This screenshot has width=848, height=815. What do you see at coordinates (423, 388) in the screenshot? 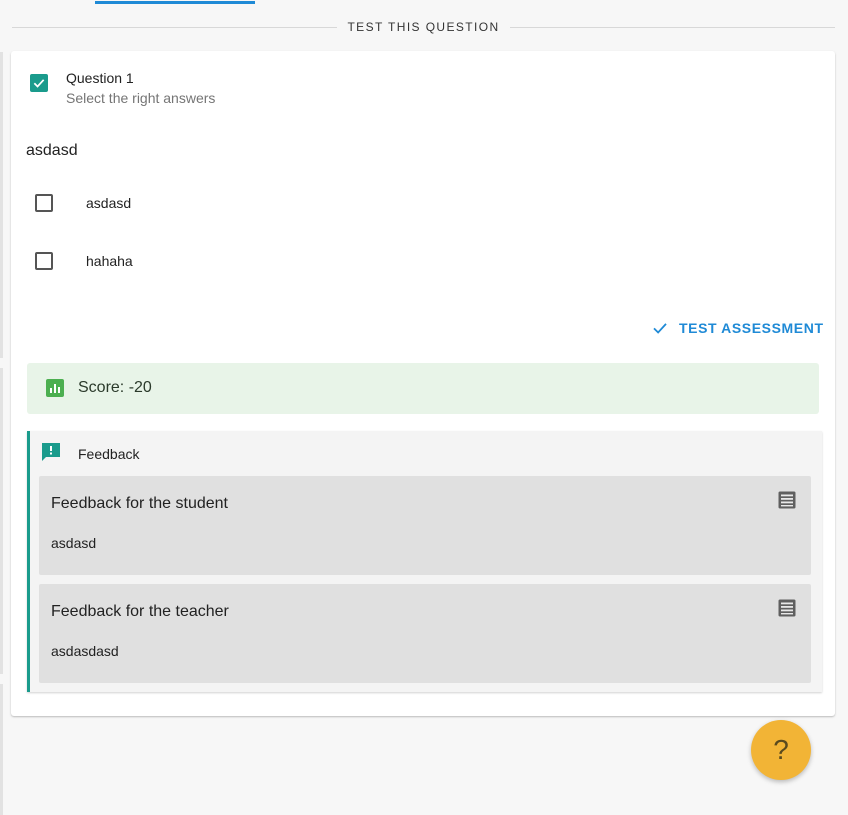
I see `score-box: Score: -20` at bounding box center [423, 388].